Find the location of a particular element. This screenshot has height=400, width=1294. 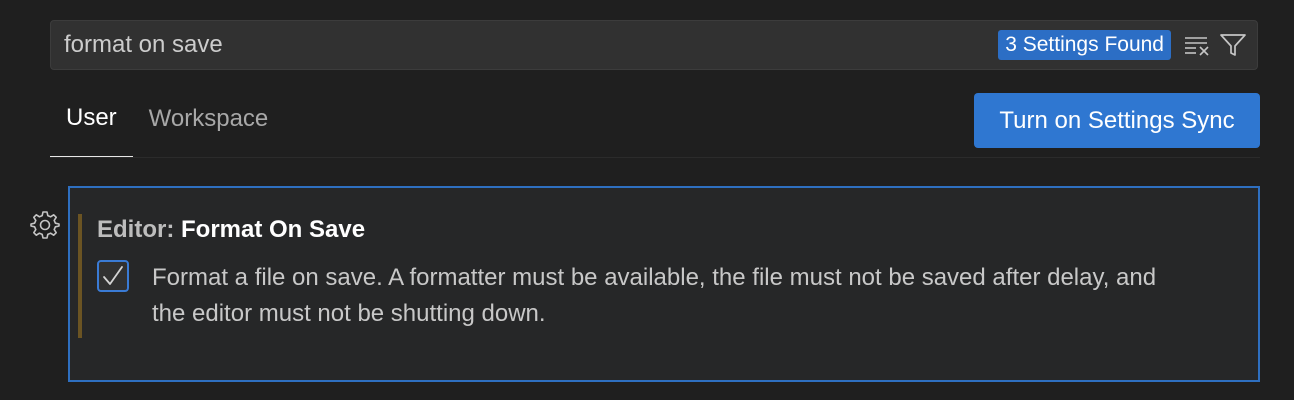

settings-search-box: 3 Settings Found is located at coordinates (654, 45).